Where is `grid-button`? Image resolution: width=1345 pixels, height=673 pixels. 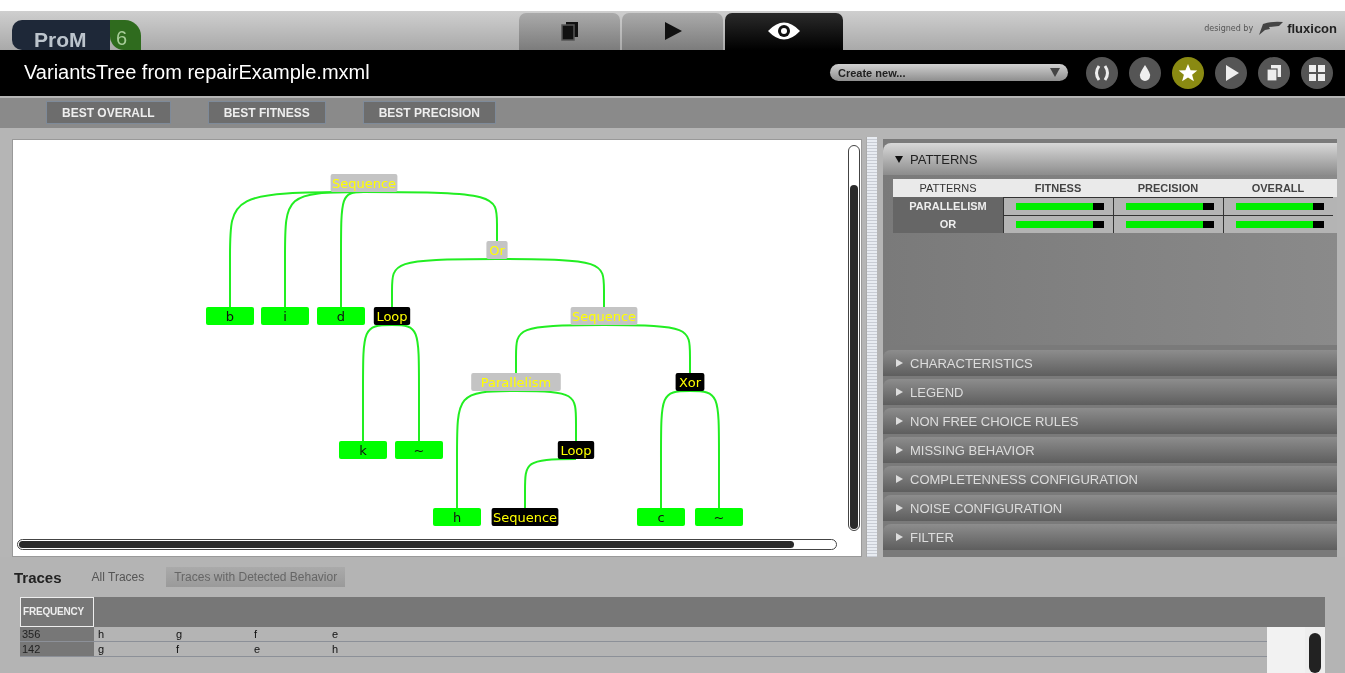
grid-button is located at coordinates (1317, 72).